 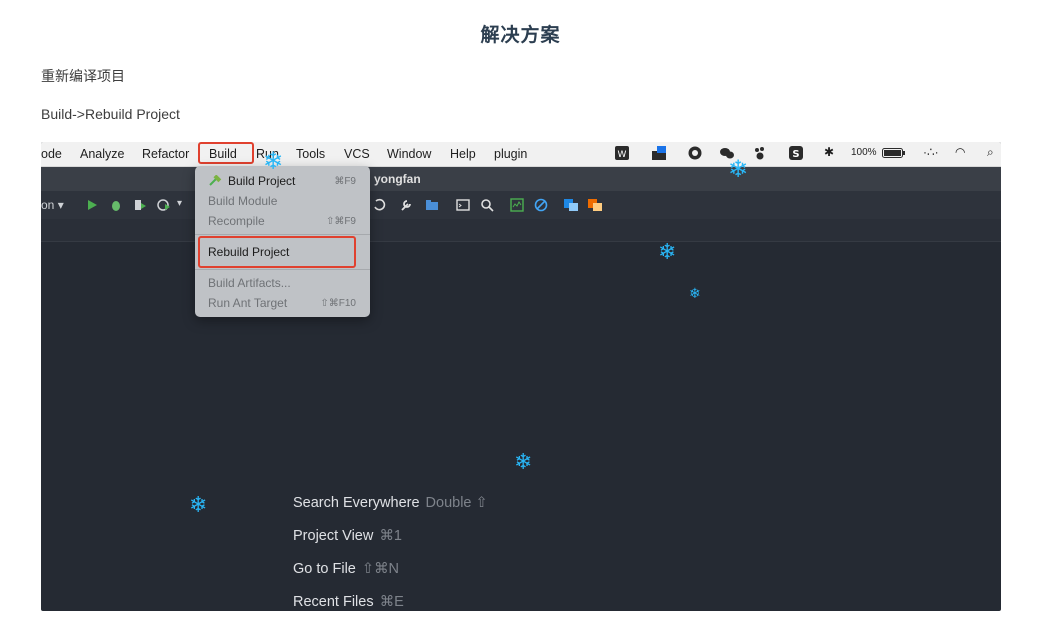 What do you see at coordinates (390, 503) in the screenshot?
I see `hint-search-everywhere: Search Everywhere Double ⇧` at bounding box center [390, 503].